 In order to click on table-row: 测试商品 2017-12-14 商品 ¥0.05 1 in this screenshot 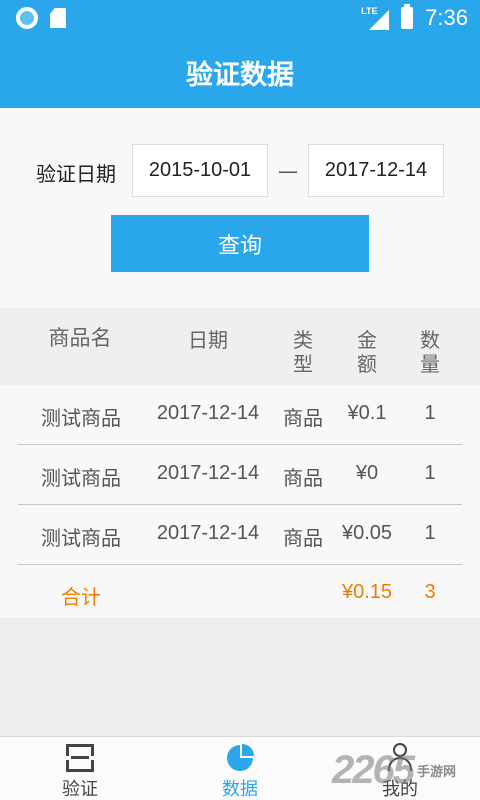, I will do `click(240, 535)`.